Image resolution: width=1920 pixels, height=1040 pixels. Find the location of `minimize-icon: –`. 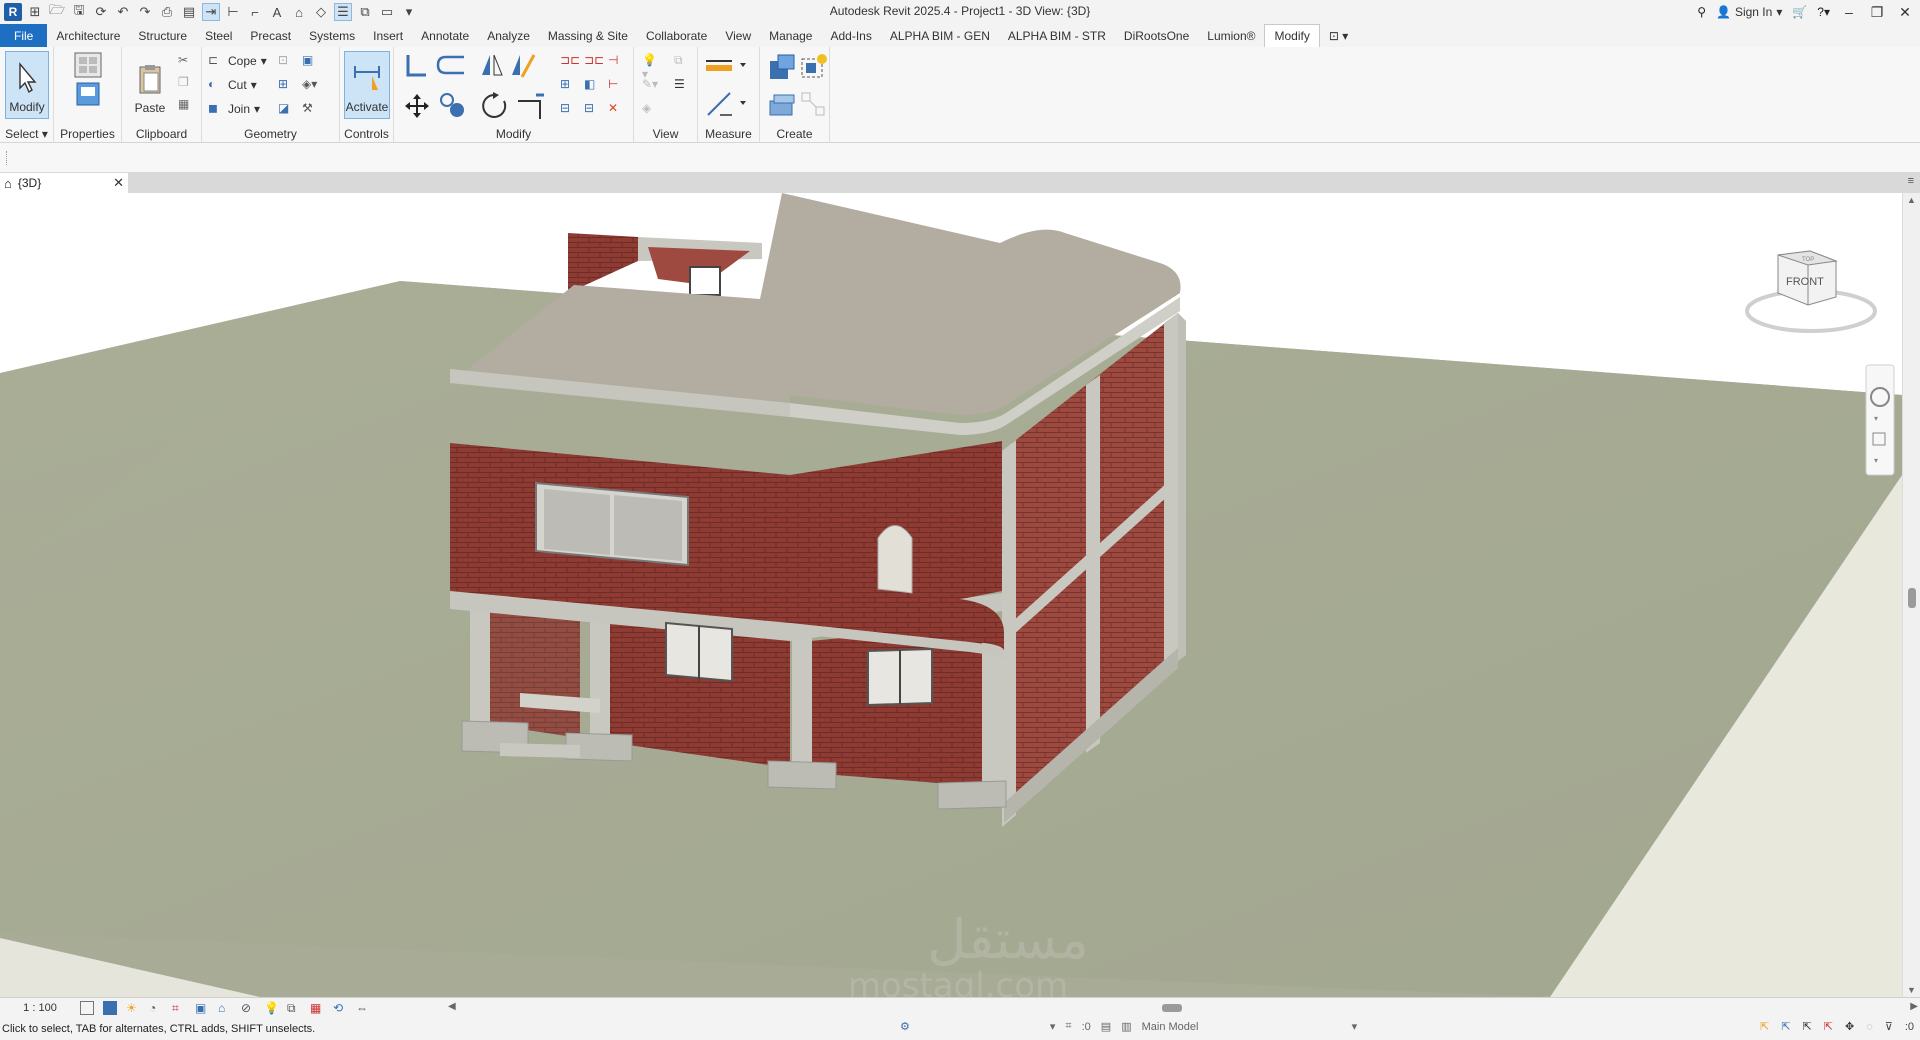

minimize-icon: – is located at coordinates (1849, 12).